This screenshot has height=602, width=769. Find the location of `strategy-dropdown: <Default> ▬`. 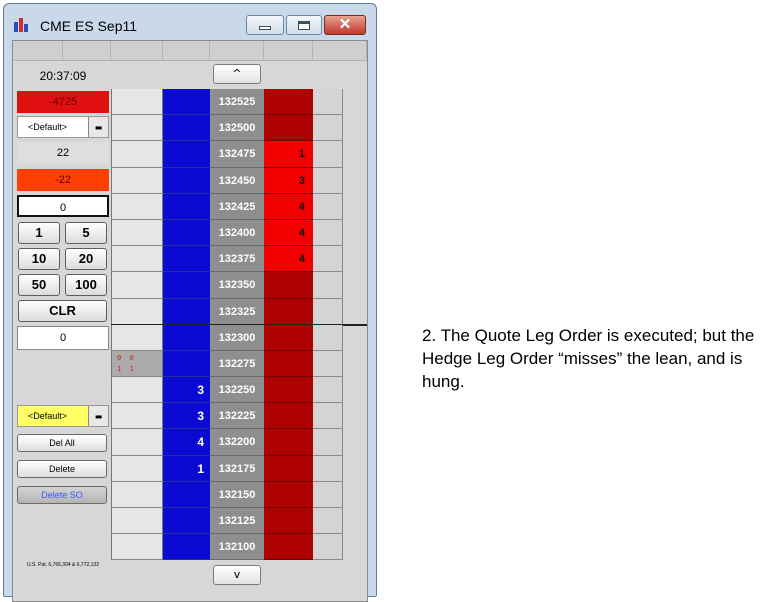

strategy-dropdown: <Default> ▬ is located at coordinates (63, 416).